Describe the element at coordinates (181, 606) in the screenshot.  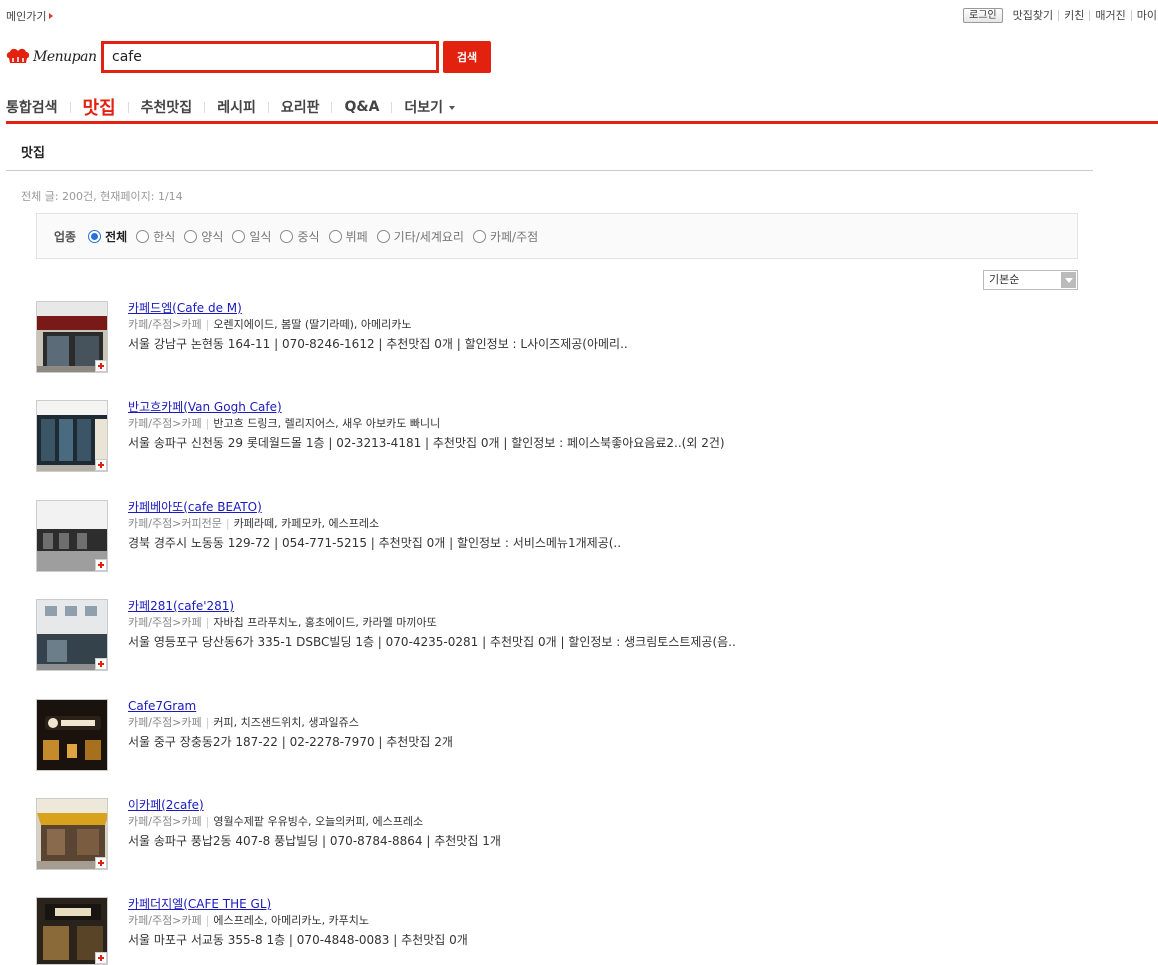
I see `restaurant-name-link: 카페281(cafe'281)` at that location.